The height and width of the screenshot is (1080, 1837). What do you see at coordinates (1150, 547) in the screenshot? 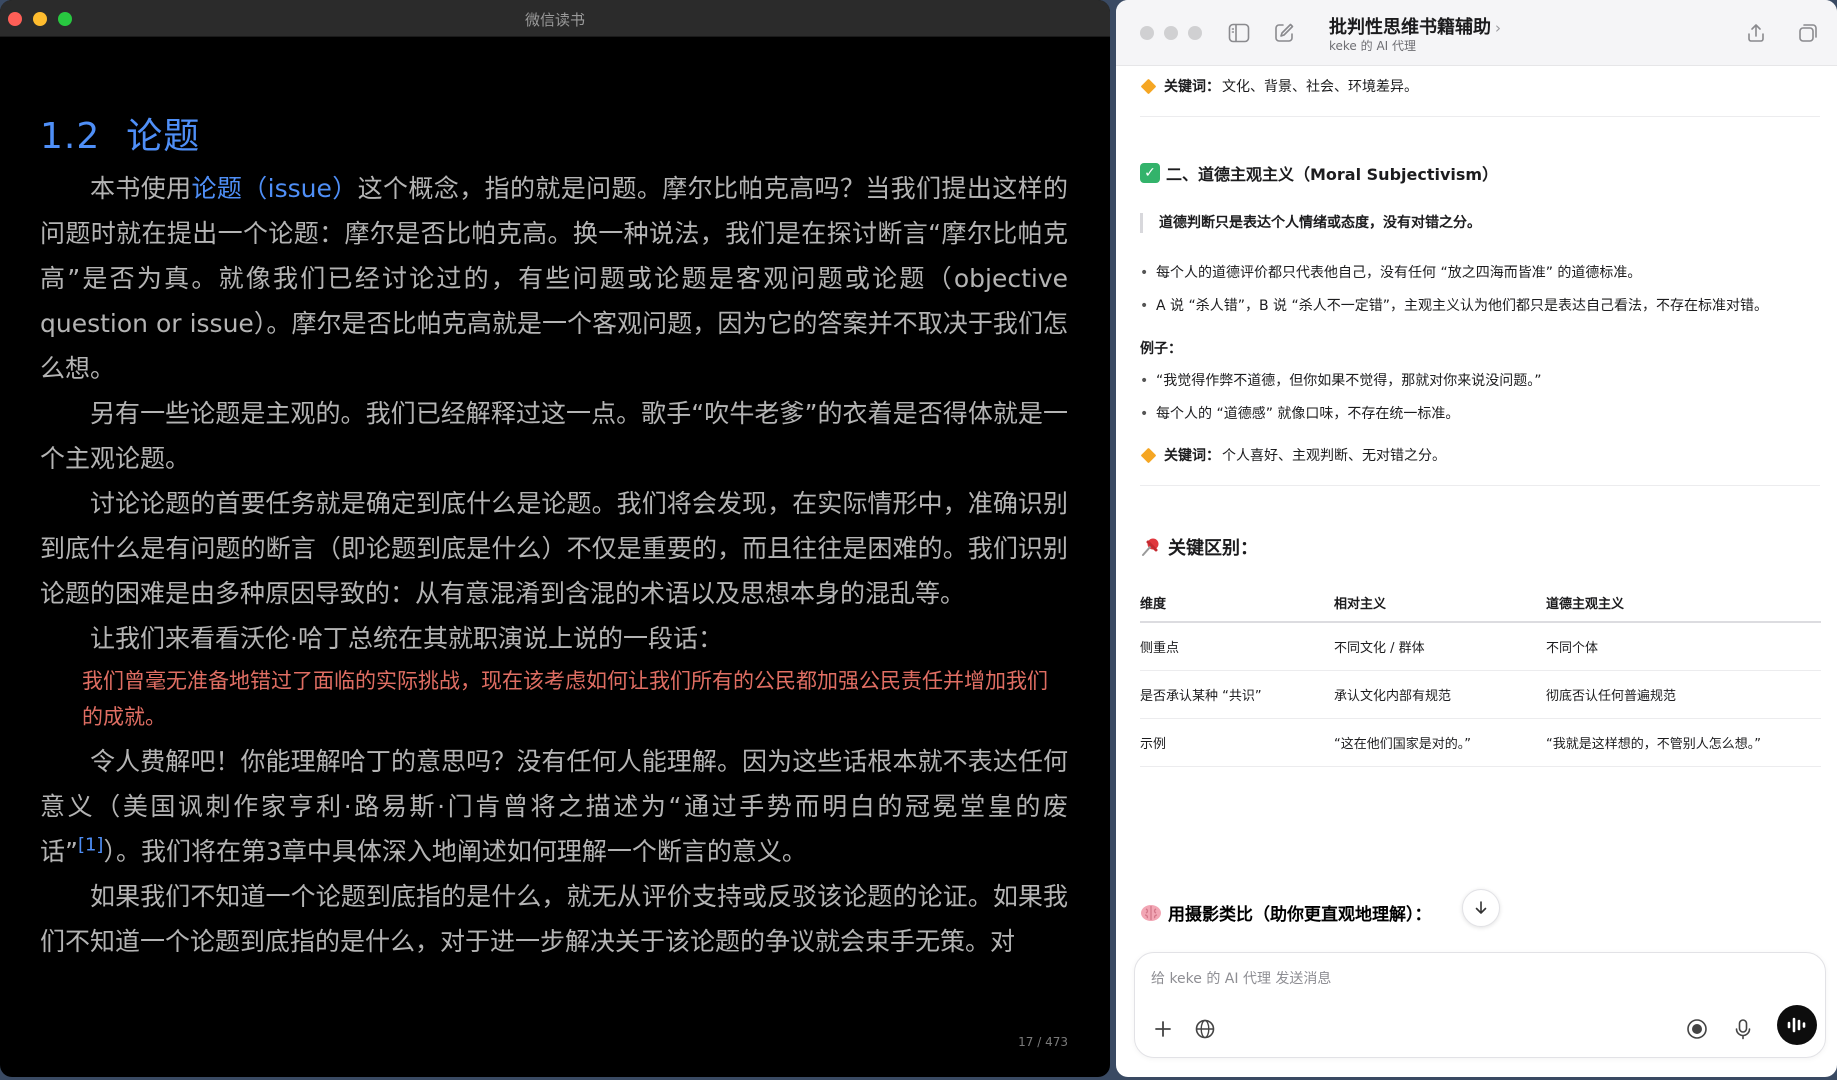
I see `pushpin-icon` at bounding box center [1150, 547].